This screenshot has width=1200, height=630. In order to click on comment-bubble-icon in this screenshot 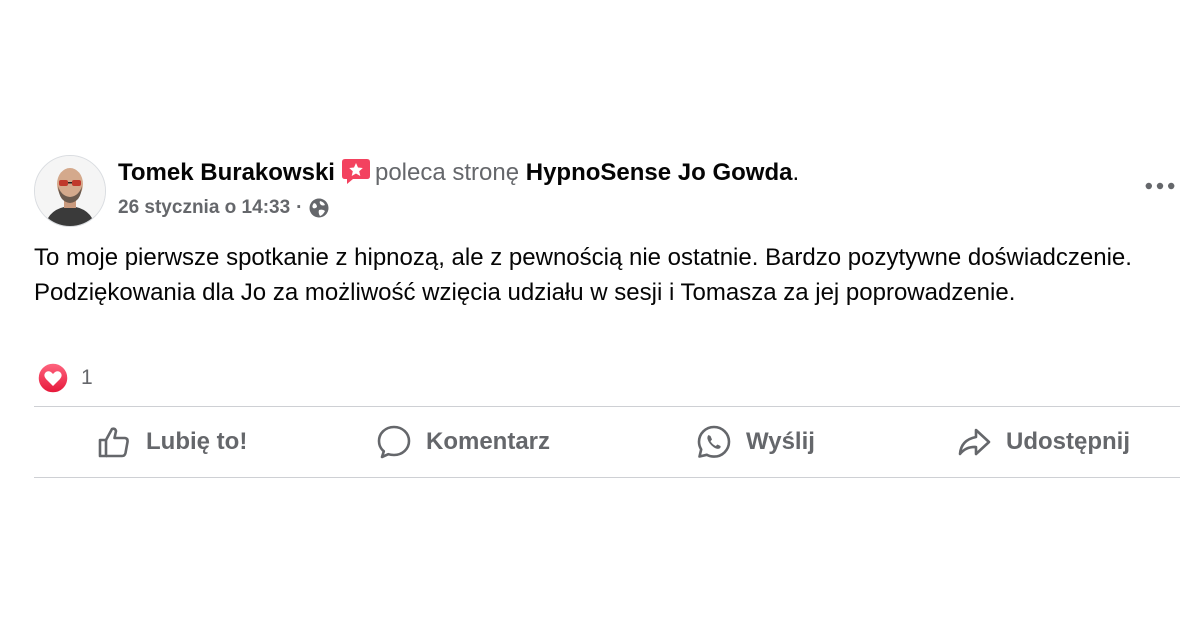, I will do `click(394, 442)`.